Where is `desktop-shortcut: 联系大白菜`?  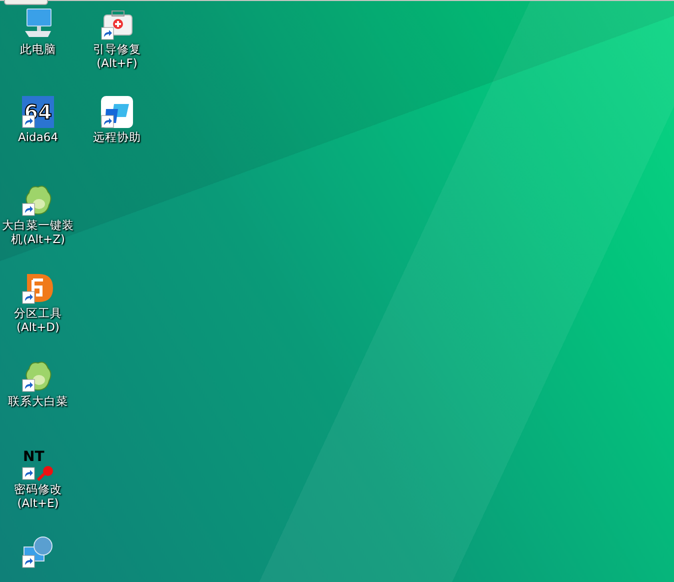
desktop-shortcut: 联系大白菜 is located at coordinates (38, 403).